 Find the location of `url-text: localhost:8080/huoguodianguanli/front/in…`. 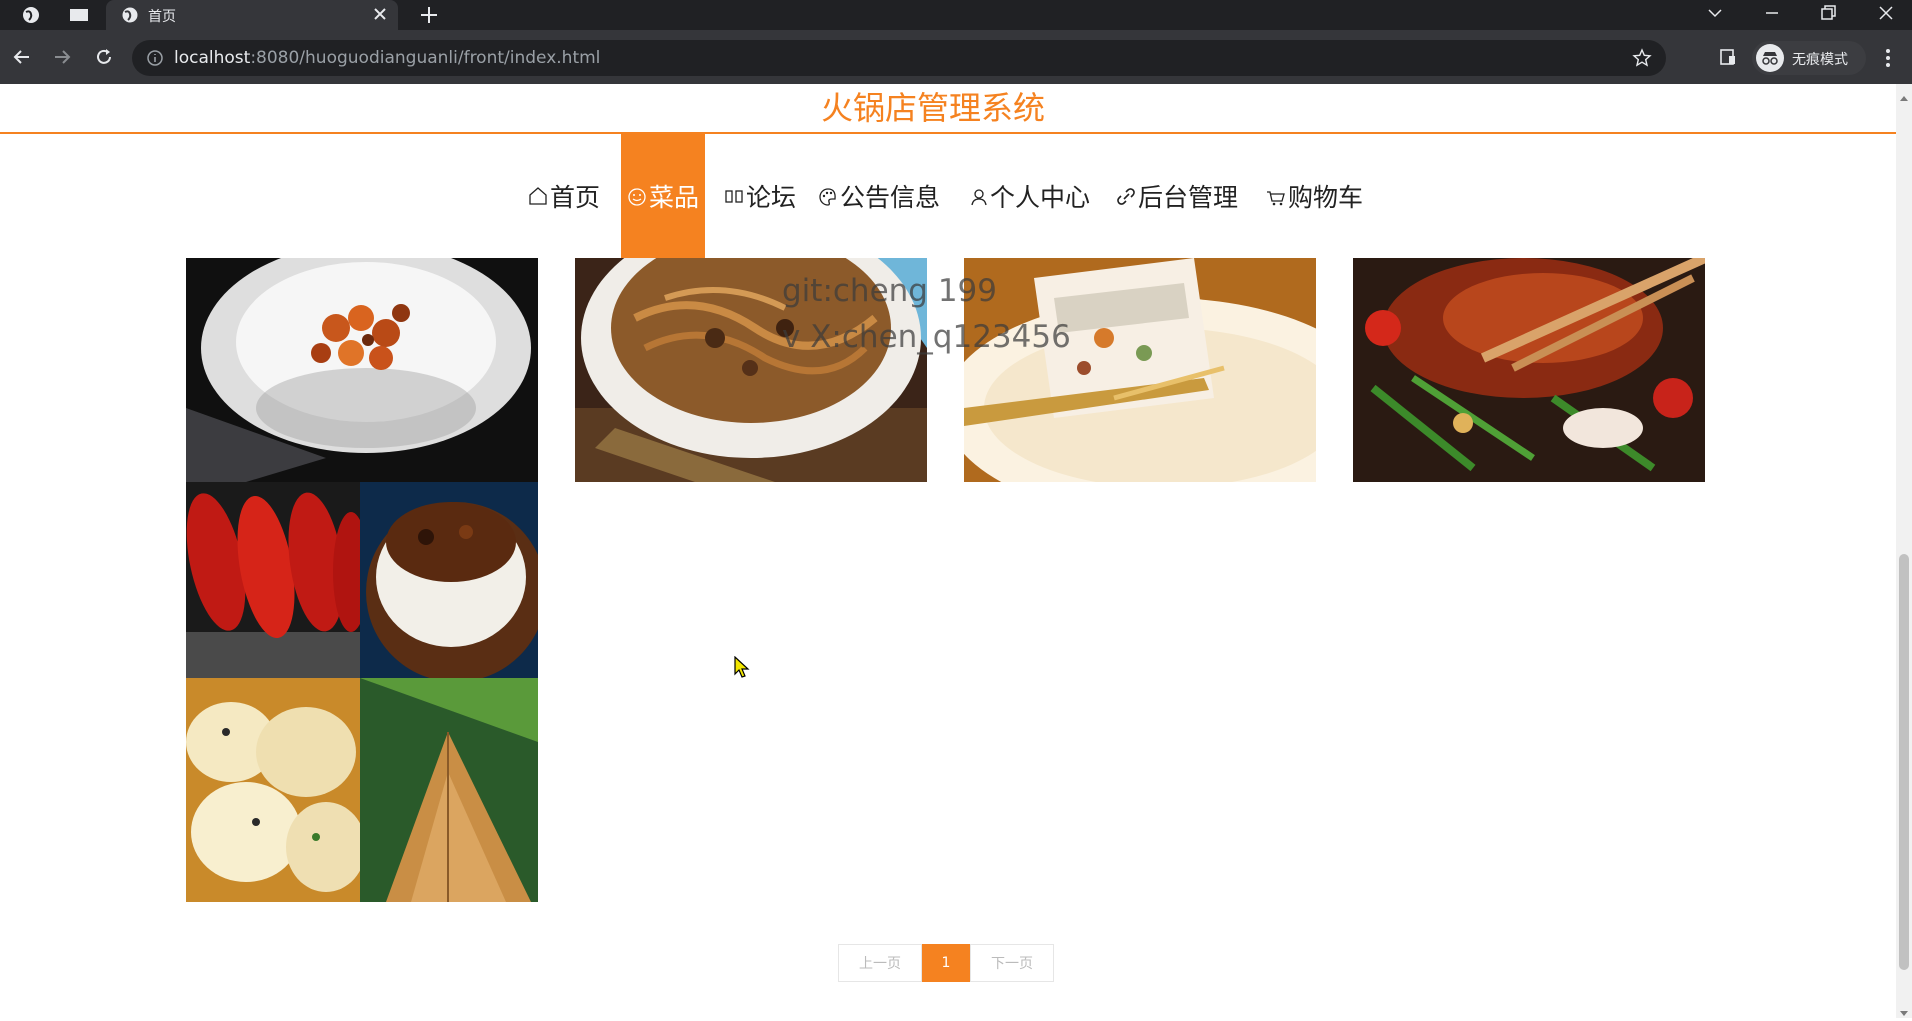

url-text: localhost:8080/huoguodianguanli/front/in… is located at coordinates (387, 58).